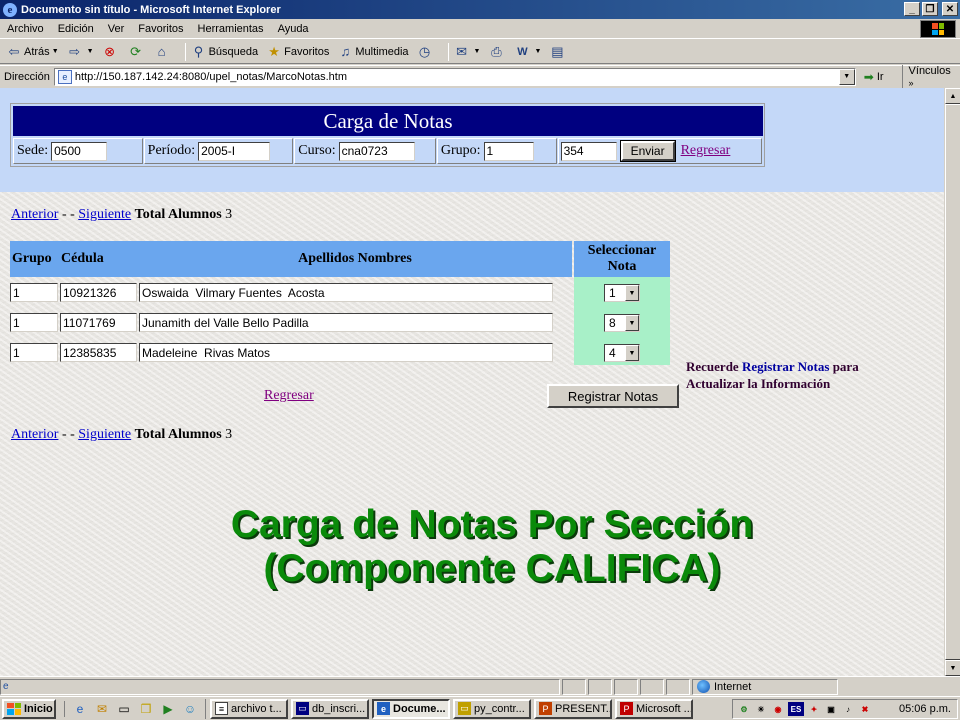  What do you see at coordinates (198, 51) in the screenshot?
I see `search-icon: ⚲` at bounding box center [198, 51].